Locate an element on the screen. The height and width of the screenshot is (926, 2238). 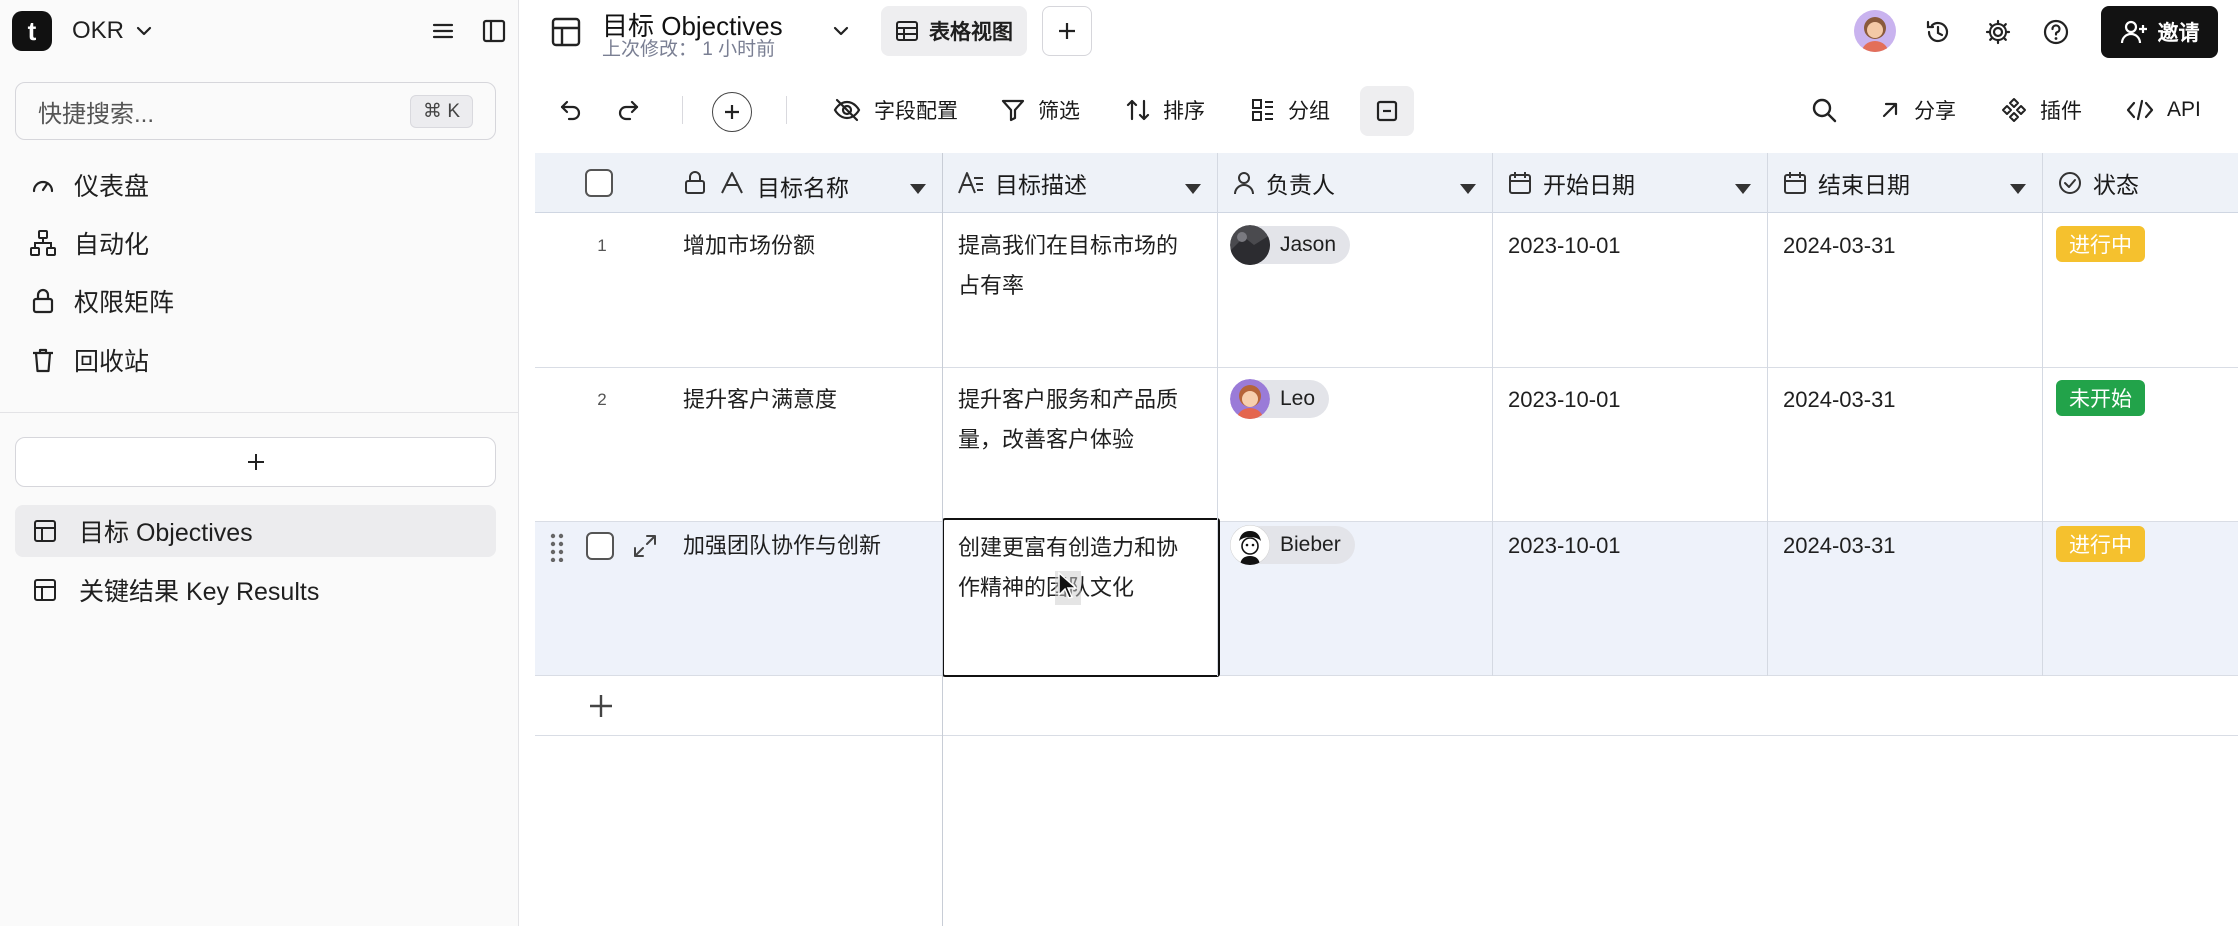
column-header-description: 目标描述 is located at coordinates (1080, 183).